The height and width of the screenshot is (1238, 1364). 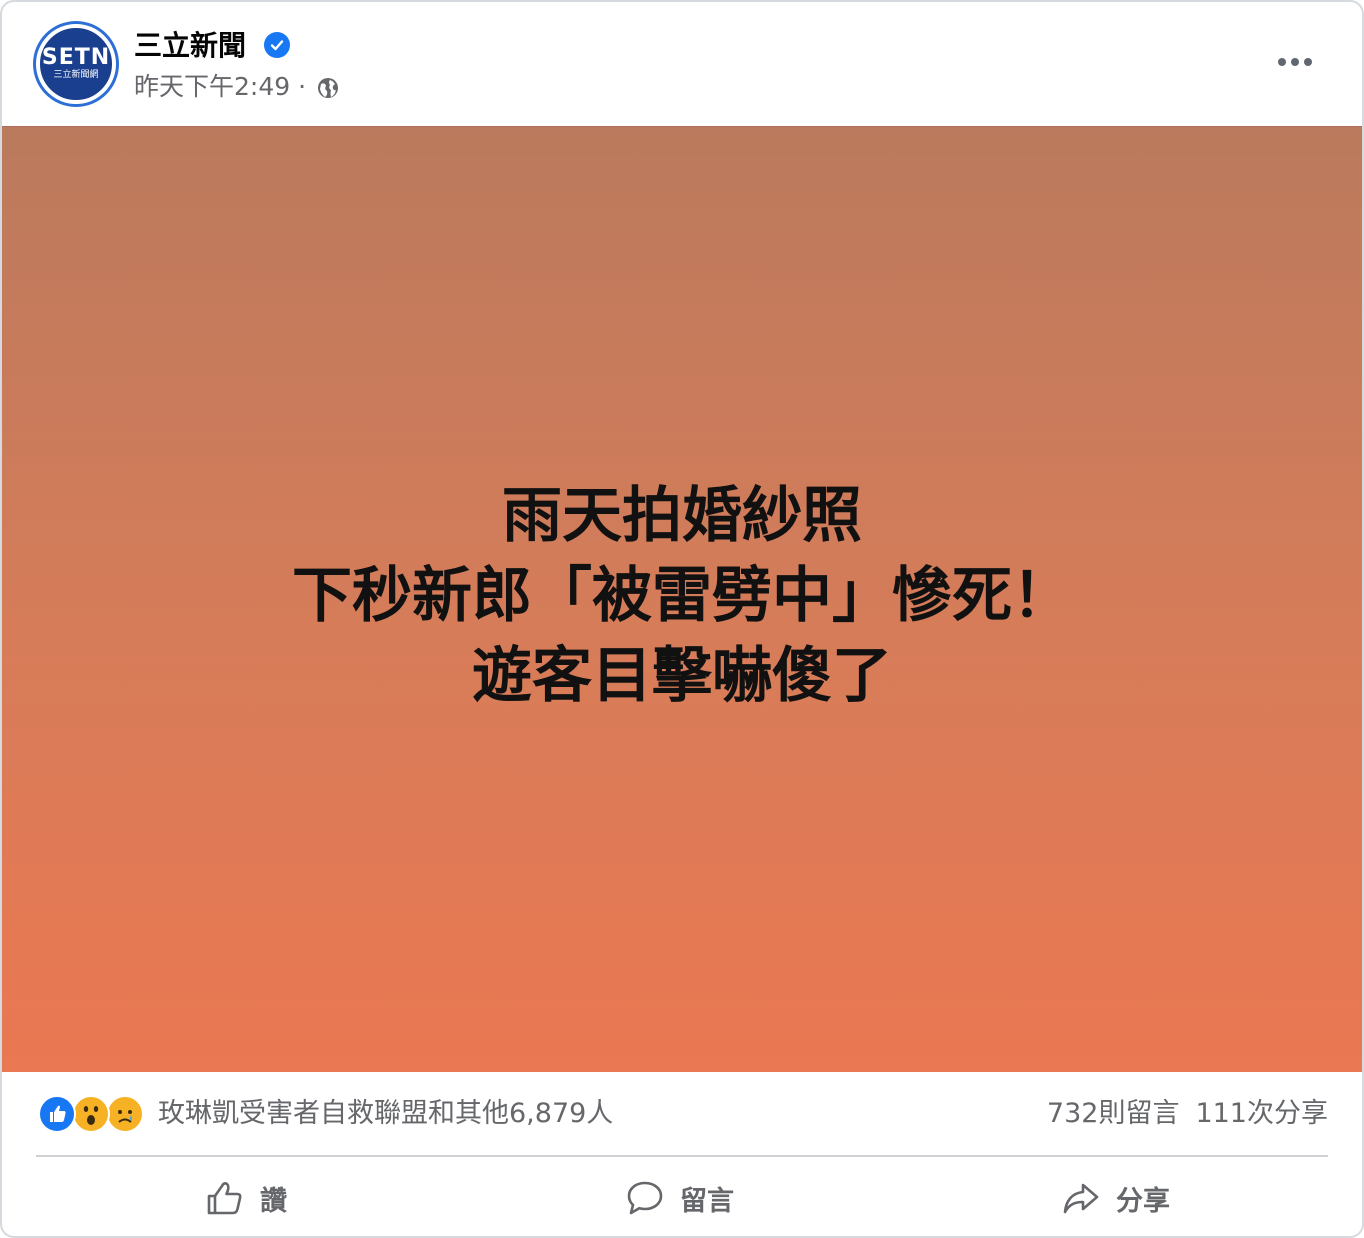 What do you see at coordinates (682, 675) in the screenshot?
I see `headline-line-3: 遊客目擊嚇傻了` at bounding box center [682, 675].